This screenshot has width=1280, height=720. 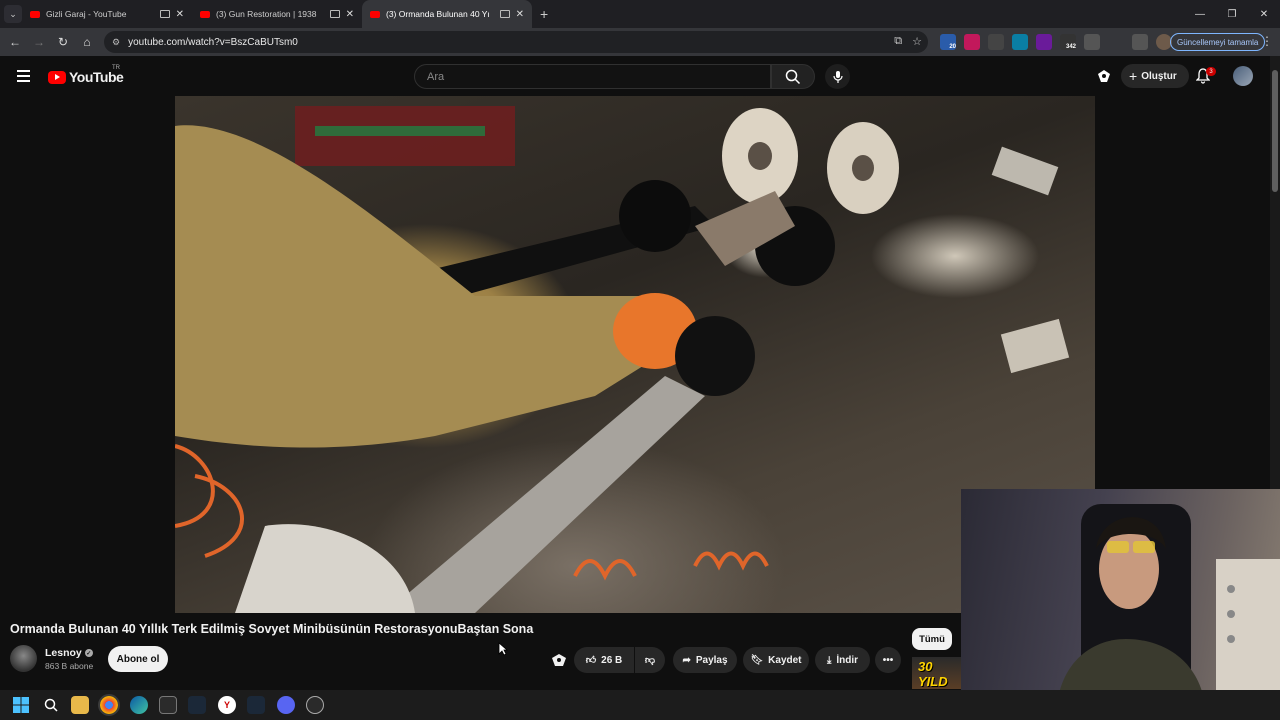 I want to click on close-window-icon: ✕, so click(x=1264, y=14).